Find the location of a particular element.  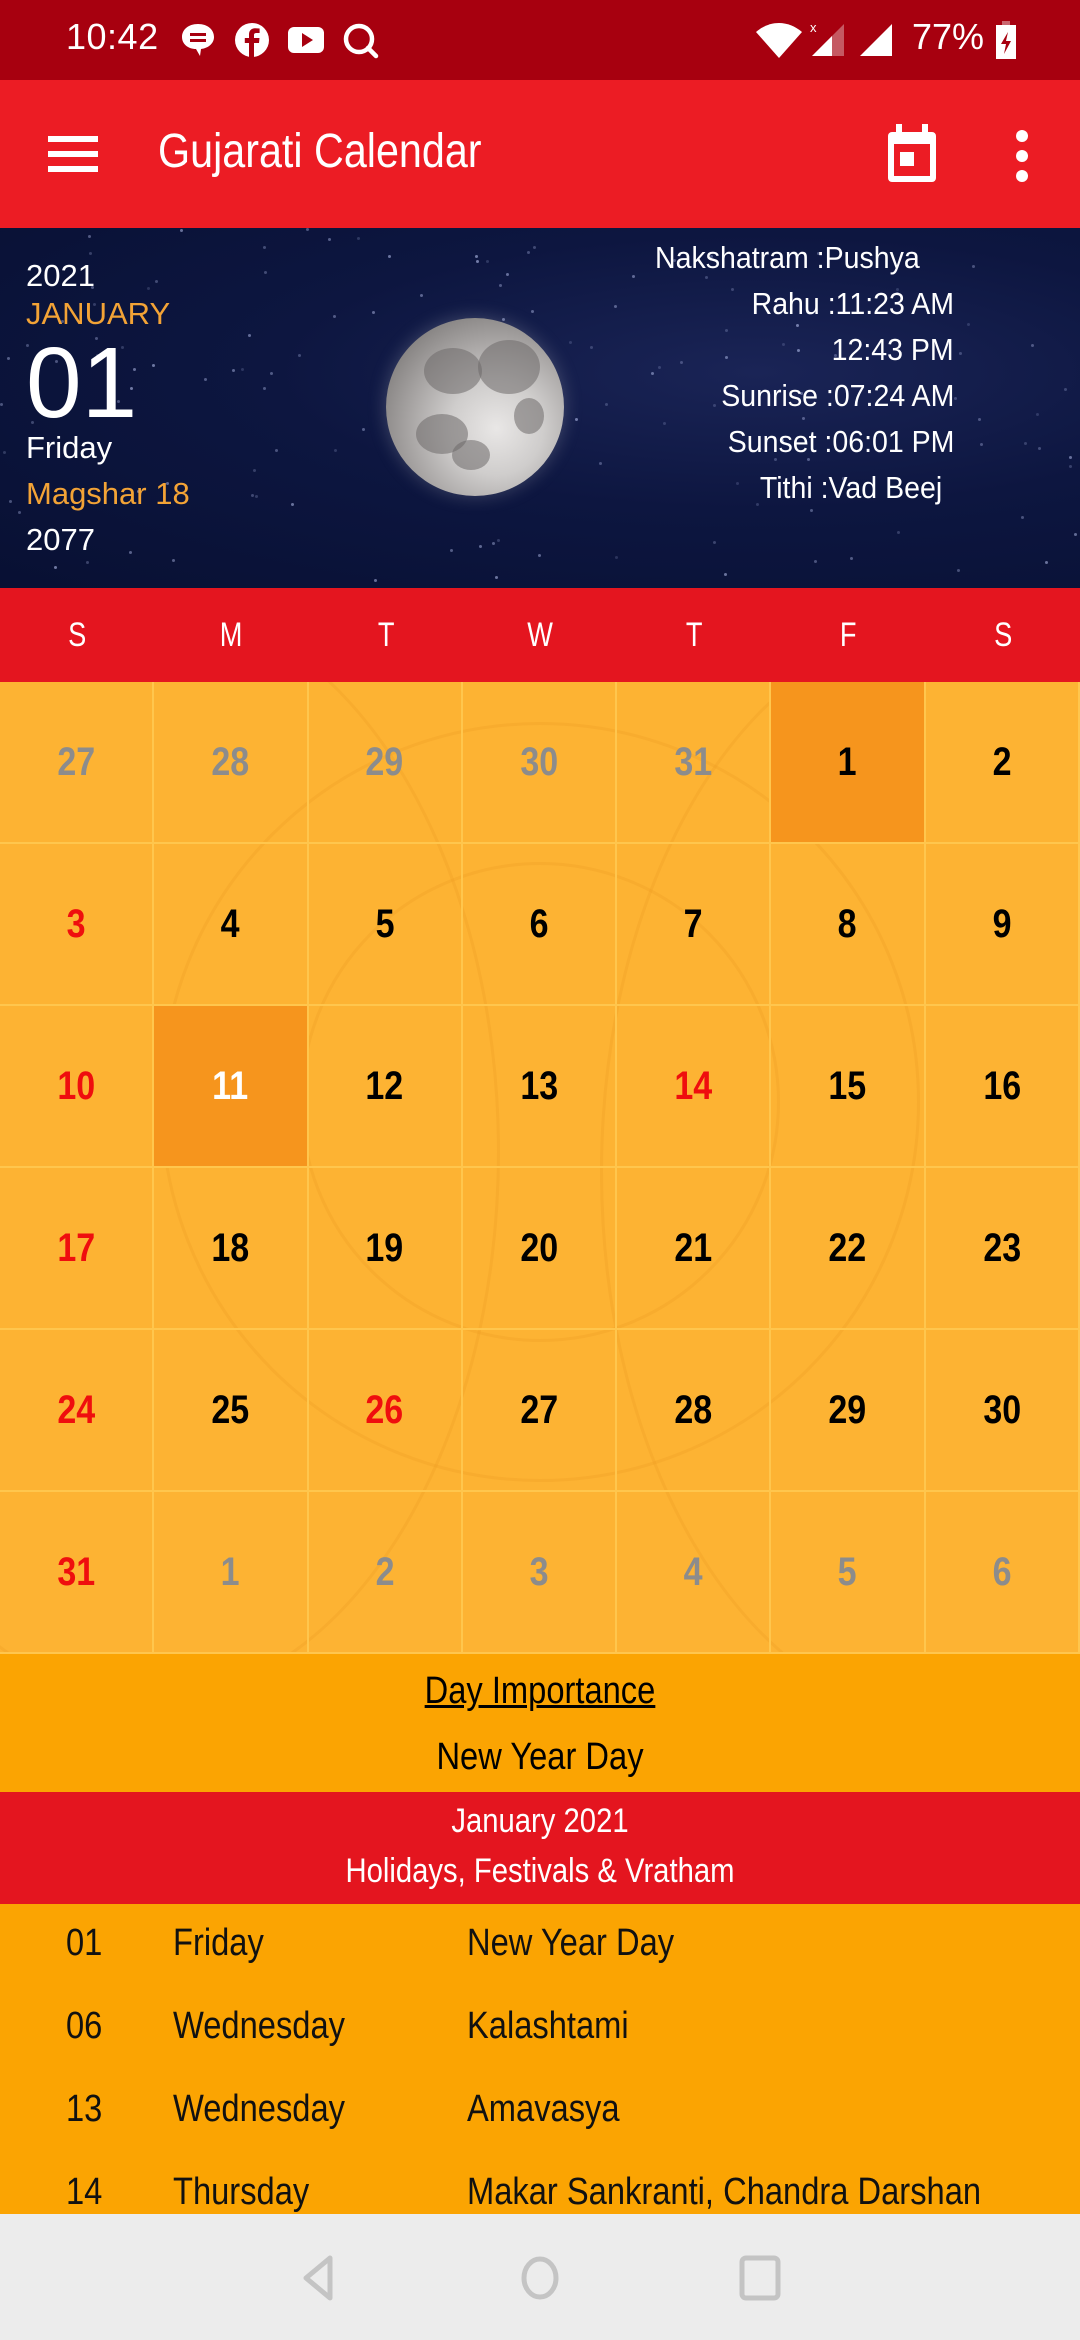

app-title: Gujarati Calendar is located at coordinates (320, 151).